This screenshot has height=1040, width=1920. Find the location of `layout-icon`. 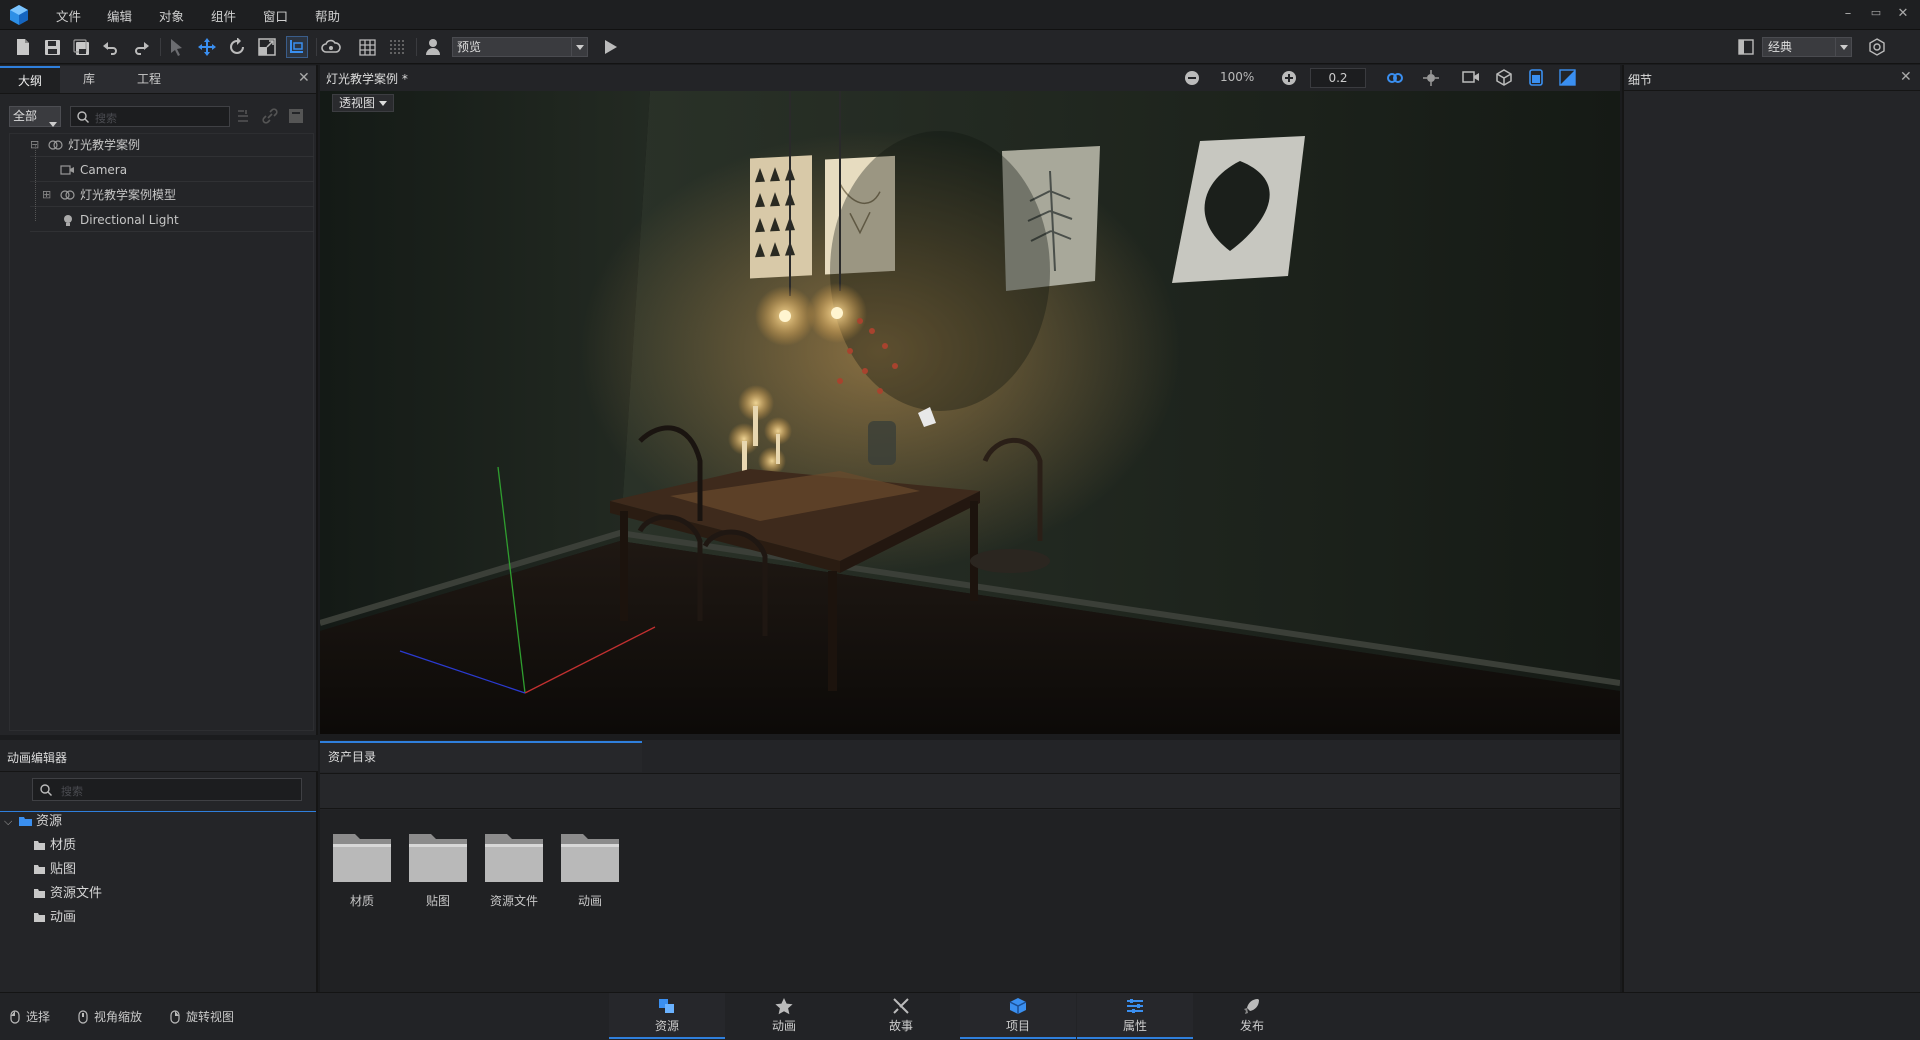

layout-icon is located at coordinates (1746, 47).